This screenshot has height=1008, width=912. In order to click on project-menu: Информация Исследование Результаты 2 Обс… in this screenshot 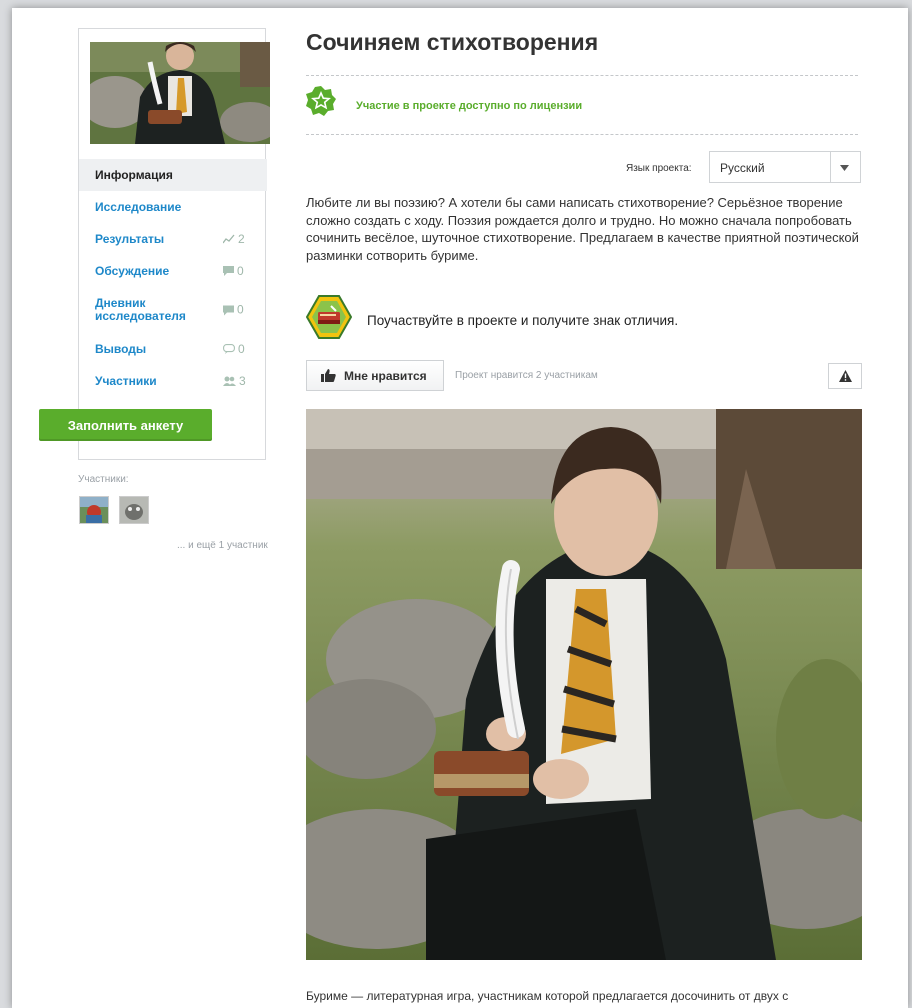, I will do `click(173, 278)`.